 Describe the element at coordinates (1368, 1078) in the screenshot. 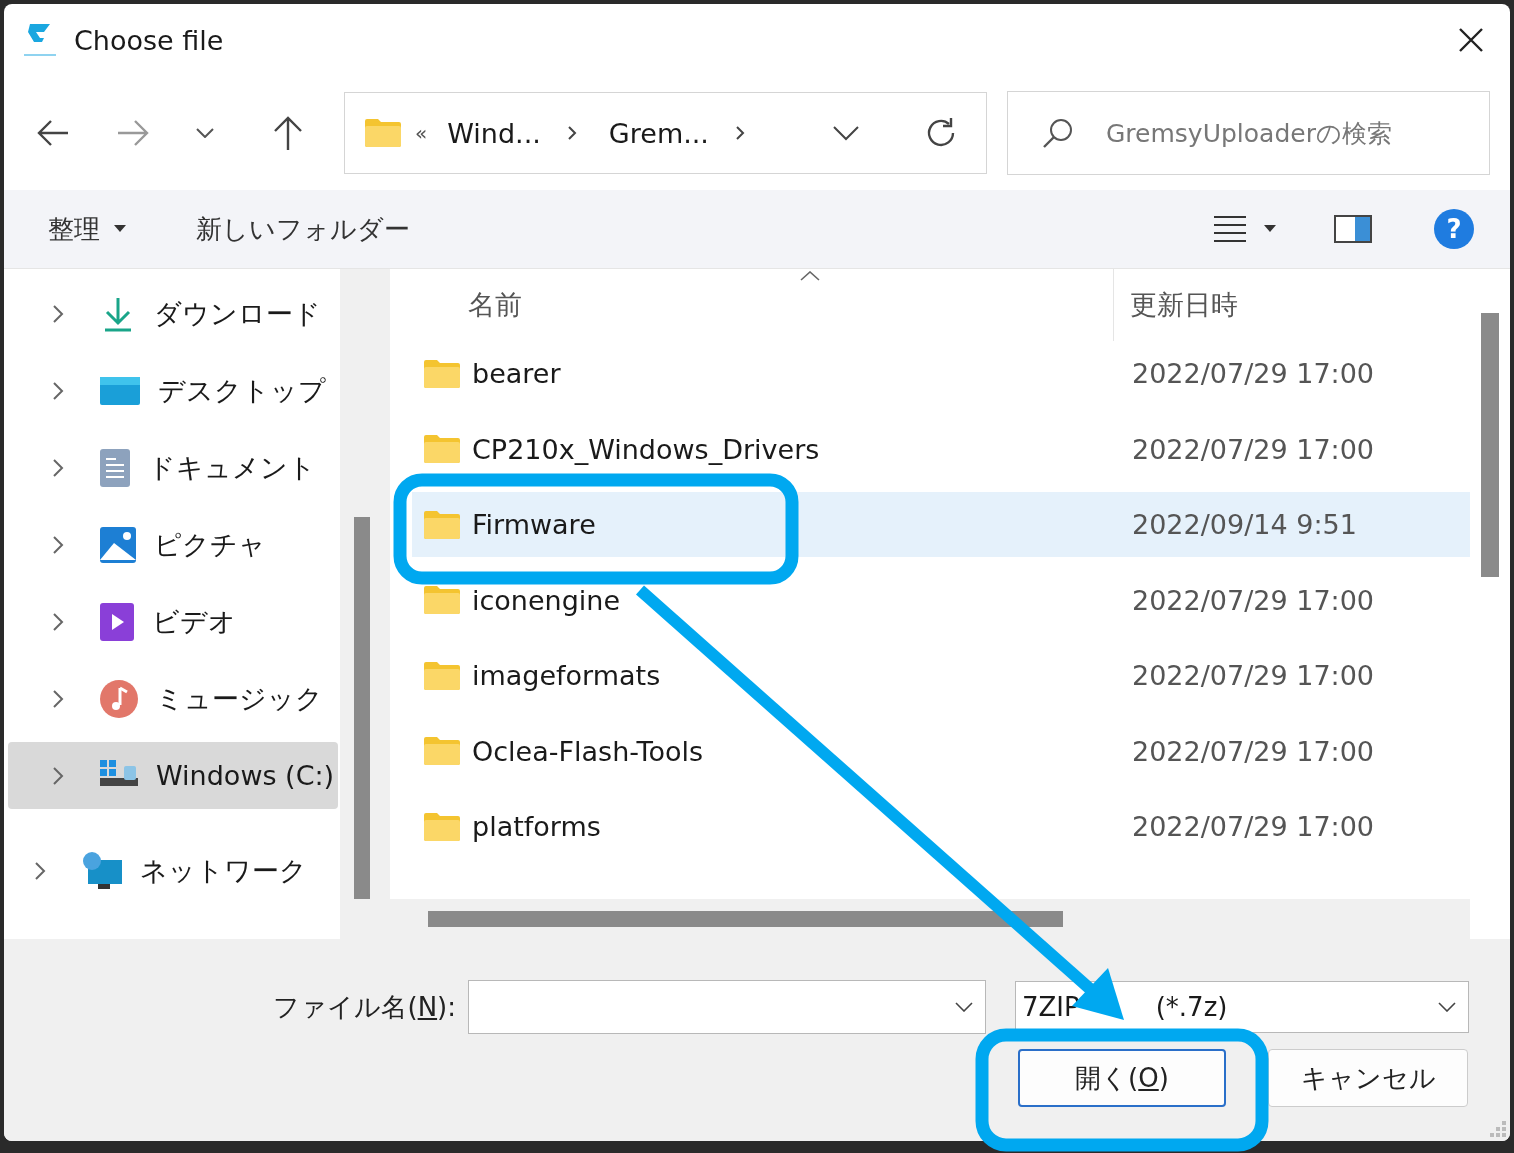

I see `cancel-button: キャンセル` at that location.